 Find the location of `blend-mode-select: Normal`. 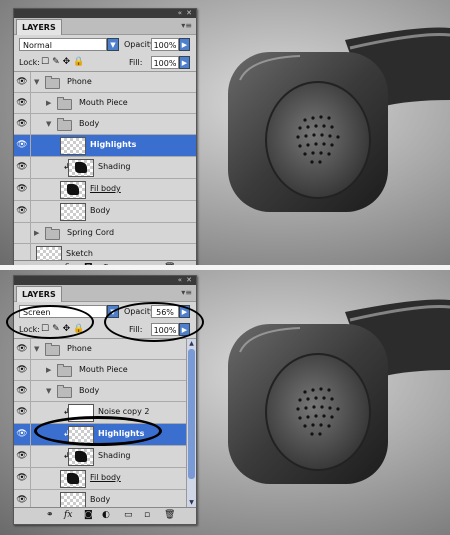

blend-mode-select: Normal is located at coordinates (63, 44).